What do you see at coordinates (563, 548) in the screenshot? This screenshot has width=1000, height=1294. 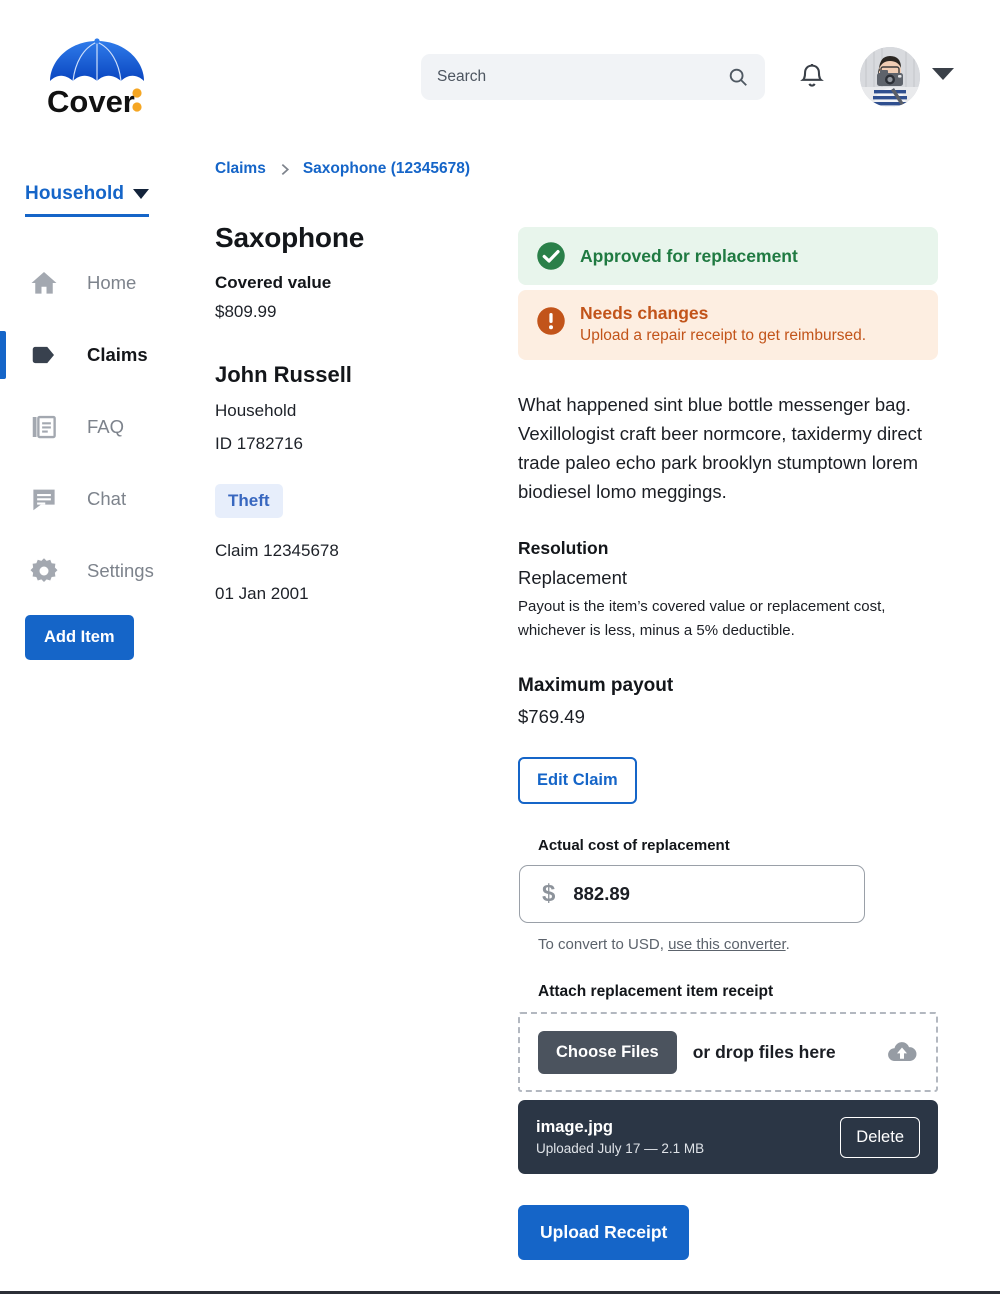 I see `resolution-label: Resolution` at bounding box center [563, 548].